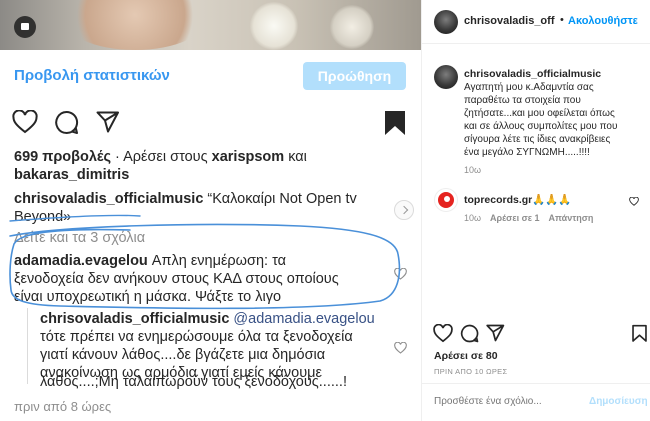 This screenshot has height=421, width=650. Describe the element at coordinates (527, 152) in the screenshot. I see `caption-text: ένα μεγάλο ΣΥΓΝΩΜΗ.....!!!!` at that location.